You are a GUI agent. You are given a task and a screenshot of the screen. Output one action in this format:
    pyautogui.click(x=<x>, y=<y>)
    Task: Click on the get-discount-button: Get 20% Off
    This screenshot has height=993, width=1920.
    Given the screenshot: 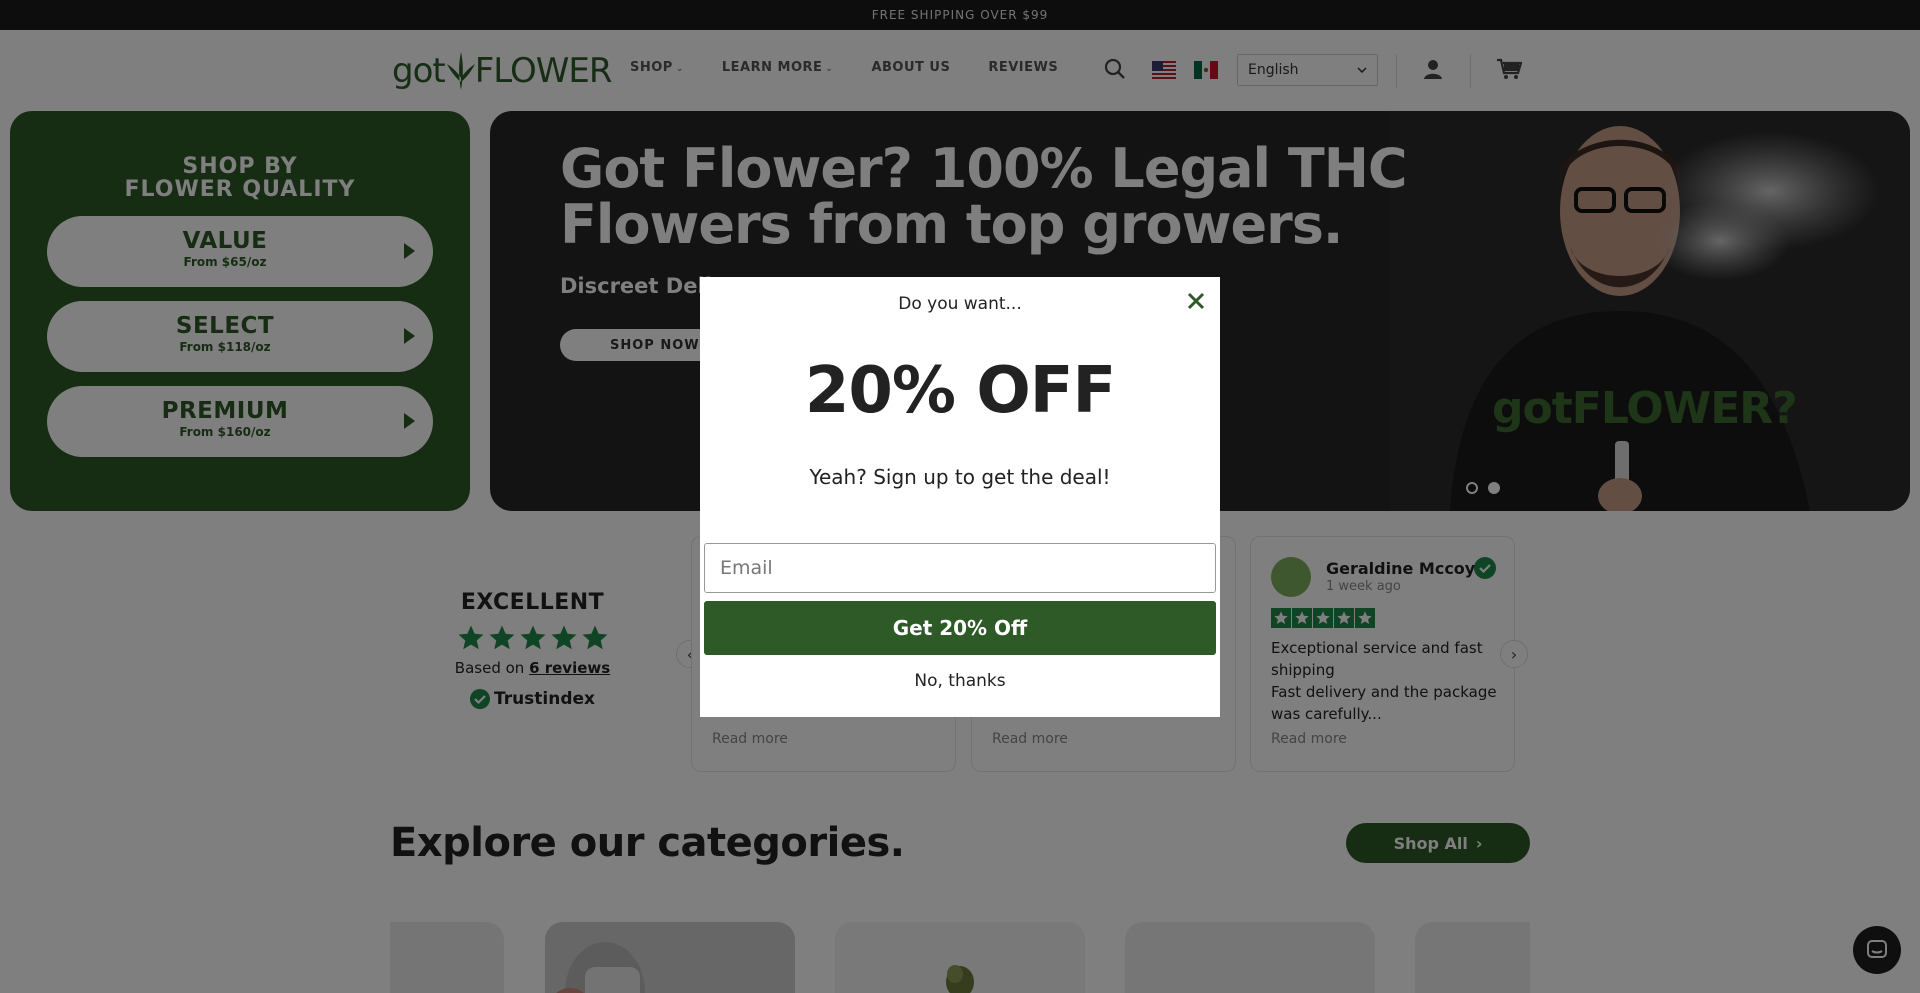 What is the action you would take?
    pyautogui.click(x=960, y=628)
    